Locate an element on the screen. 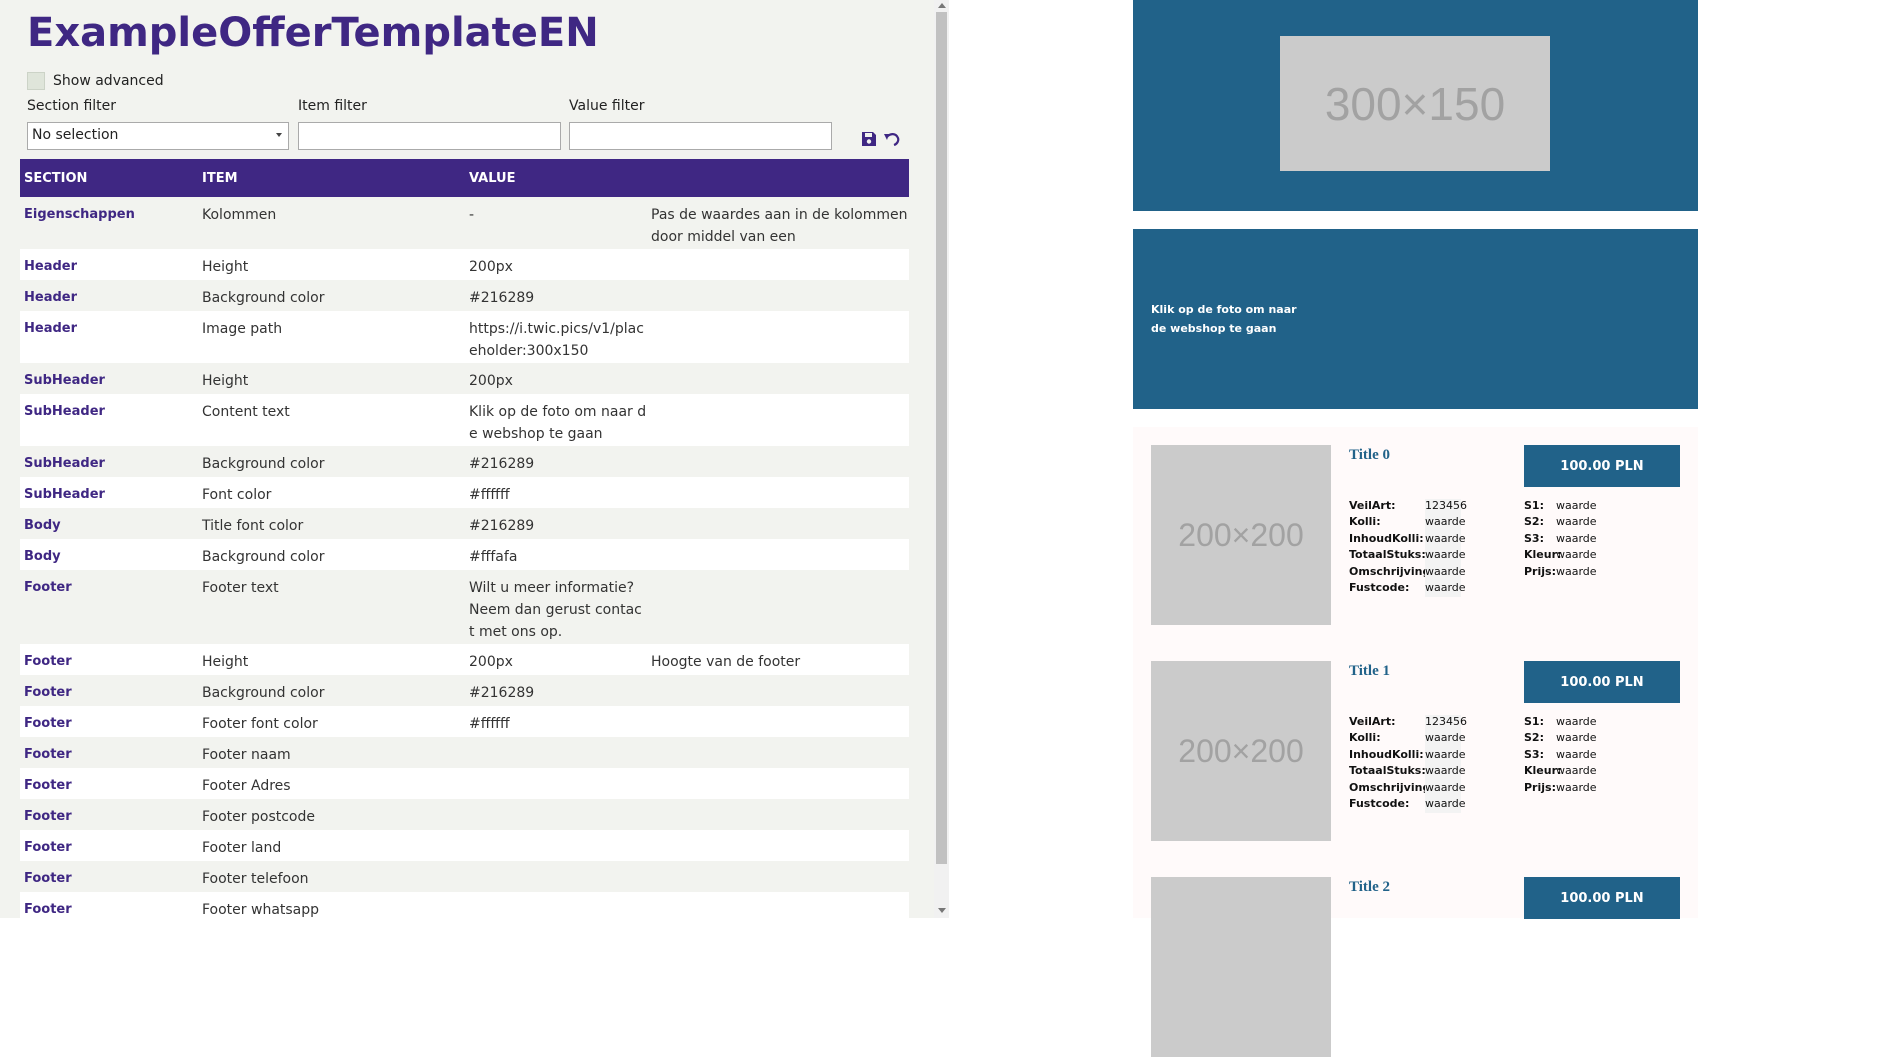 The image size is (1885, 1057). item-filter-input is located at coordinates (429, 136).